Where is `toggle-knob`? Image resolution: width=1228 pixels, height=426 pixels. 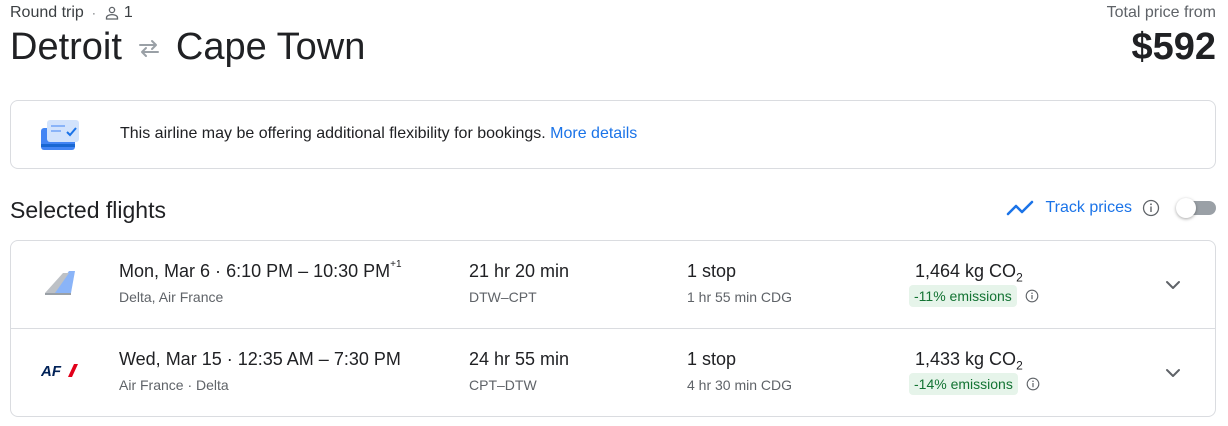 toggle-knob is located at coordinates (1186, 208).